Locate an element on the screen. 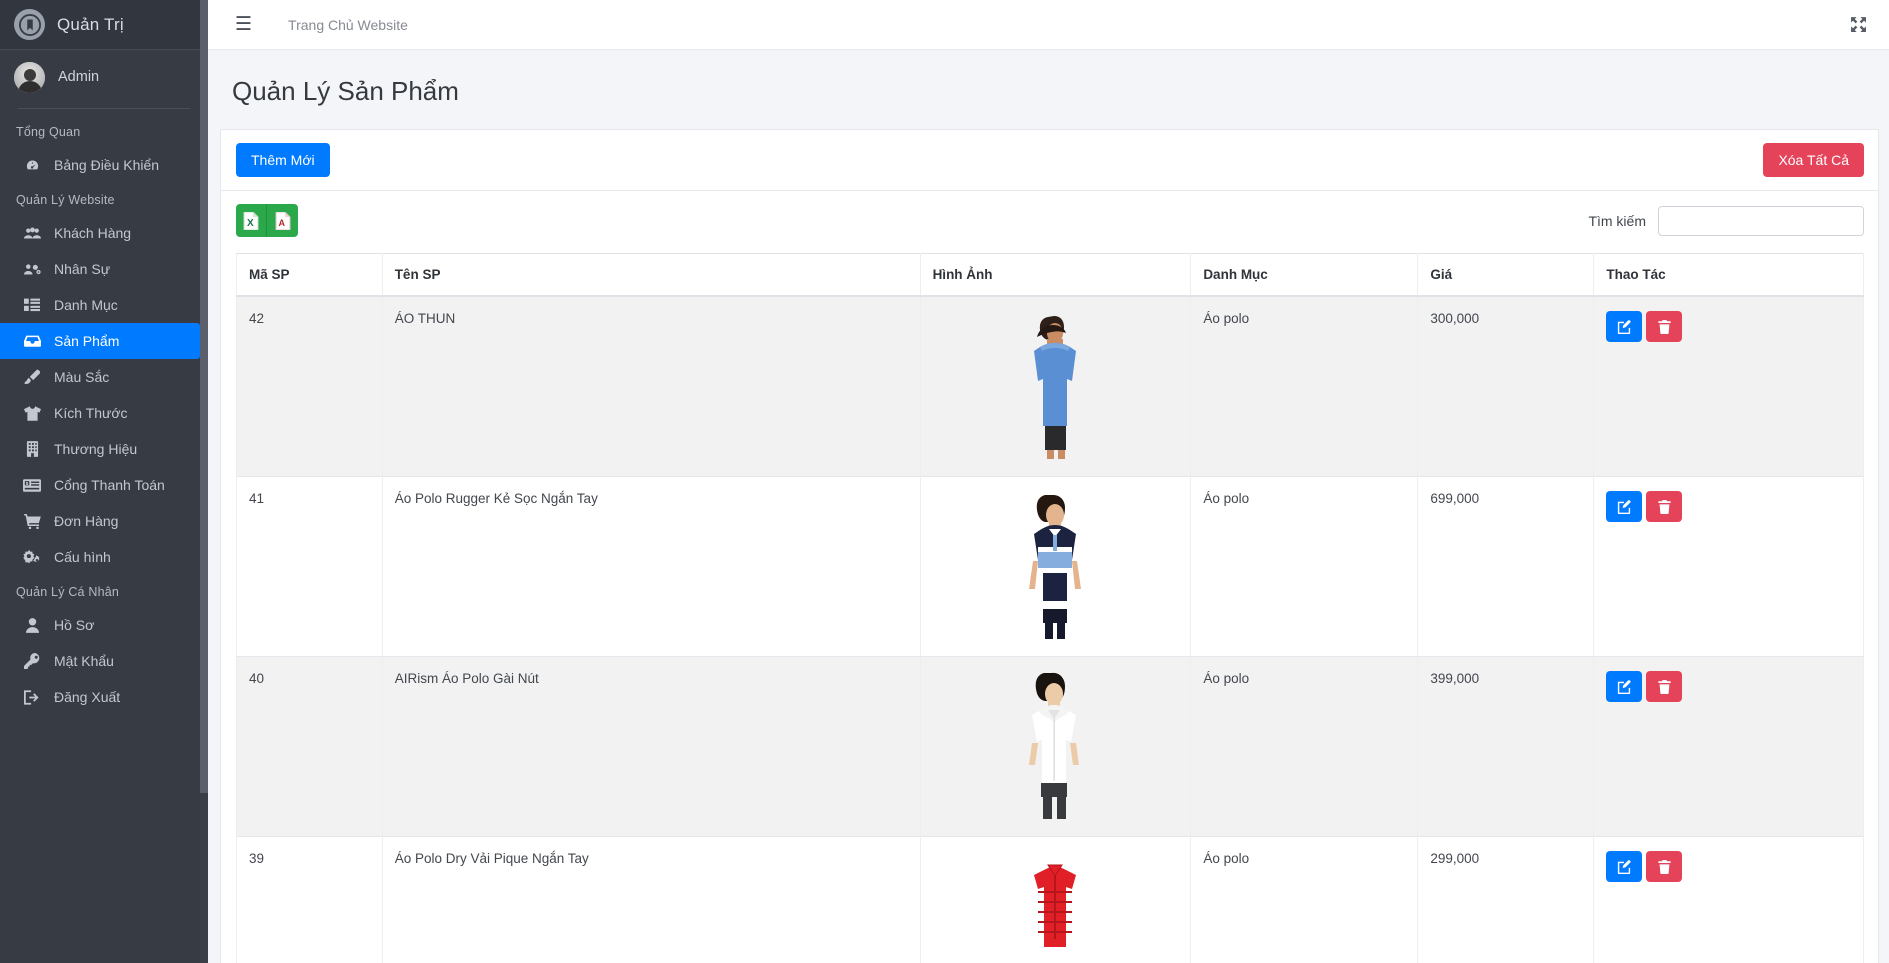 Image resolution: width=1889 pixels, height=963 pixels. search-input is located at coordinates (1761, 221).